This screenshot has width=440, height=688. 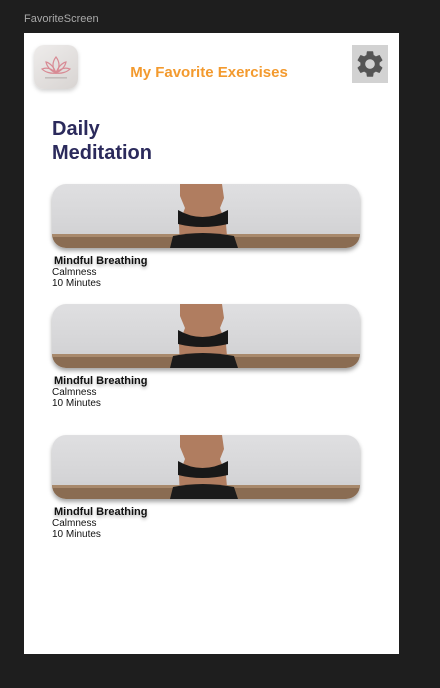 What do you see at coordinates (209, 72) in the screenshot?
I see `page-title: My Favorite Exercises` at bounding box center [209, 72].